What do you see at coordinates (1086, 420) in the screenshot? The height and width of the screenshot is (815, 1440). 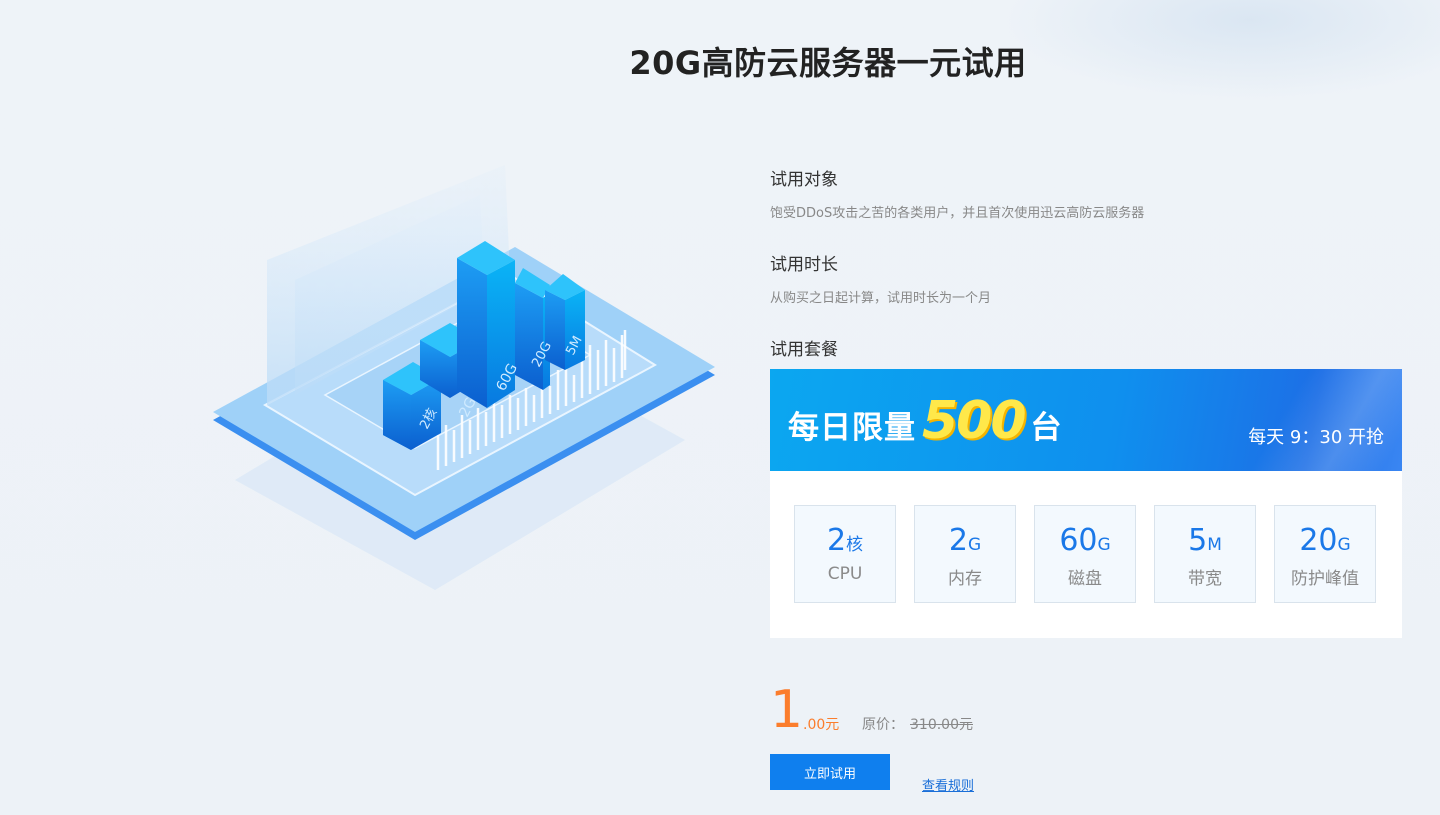 I see `daily-limit-banner: 每日限量 500 台 每天 9：30 开抢` at bounding box center [1086, 420].